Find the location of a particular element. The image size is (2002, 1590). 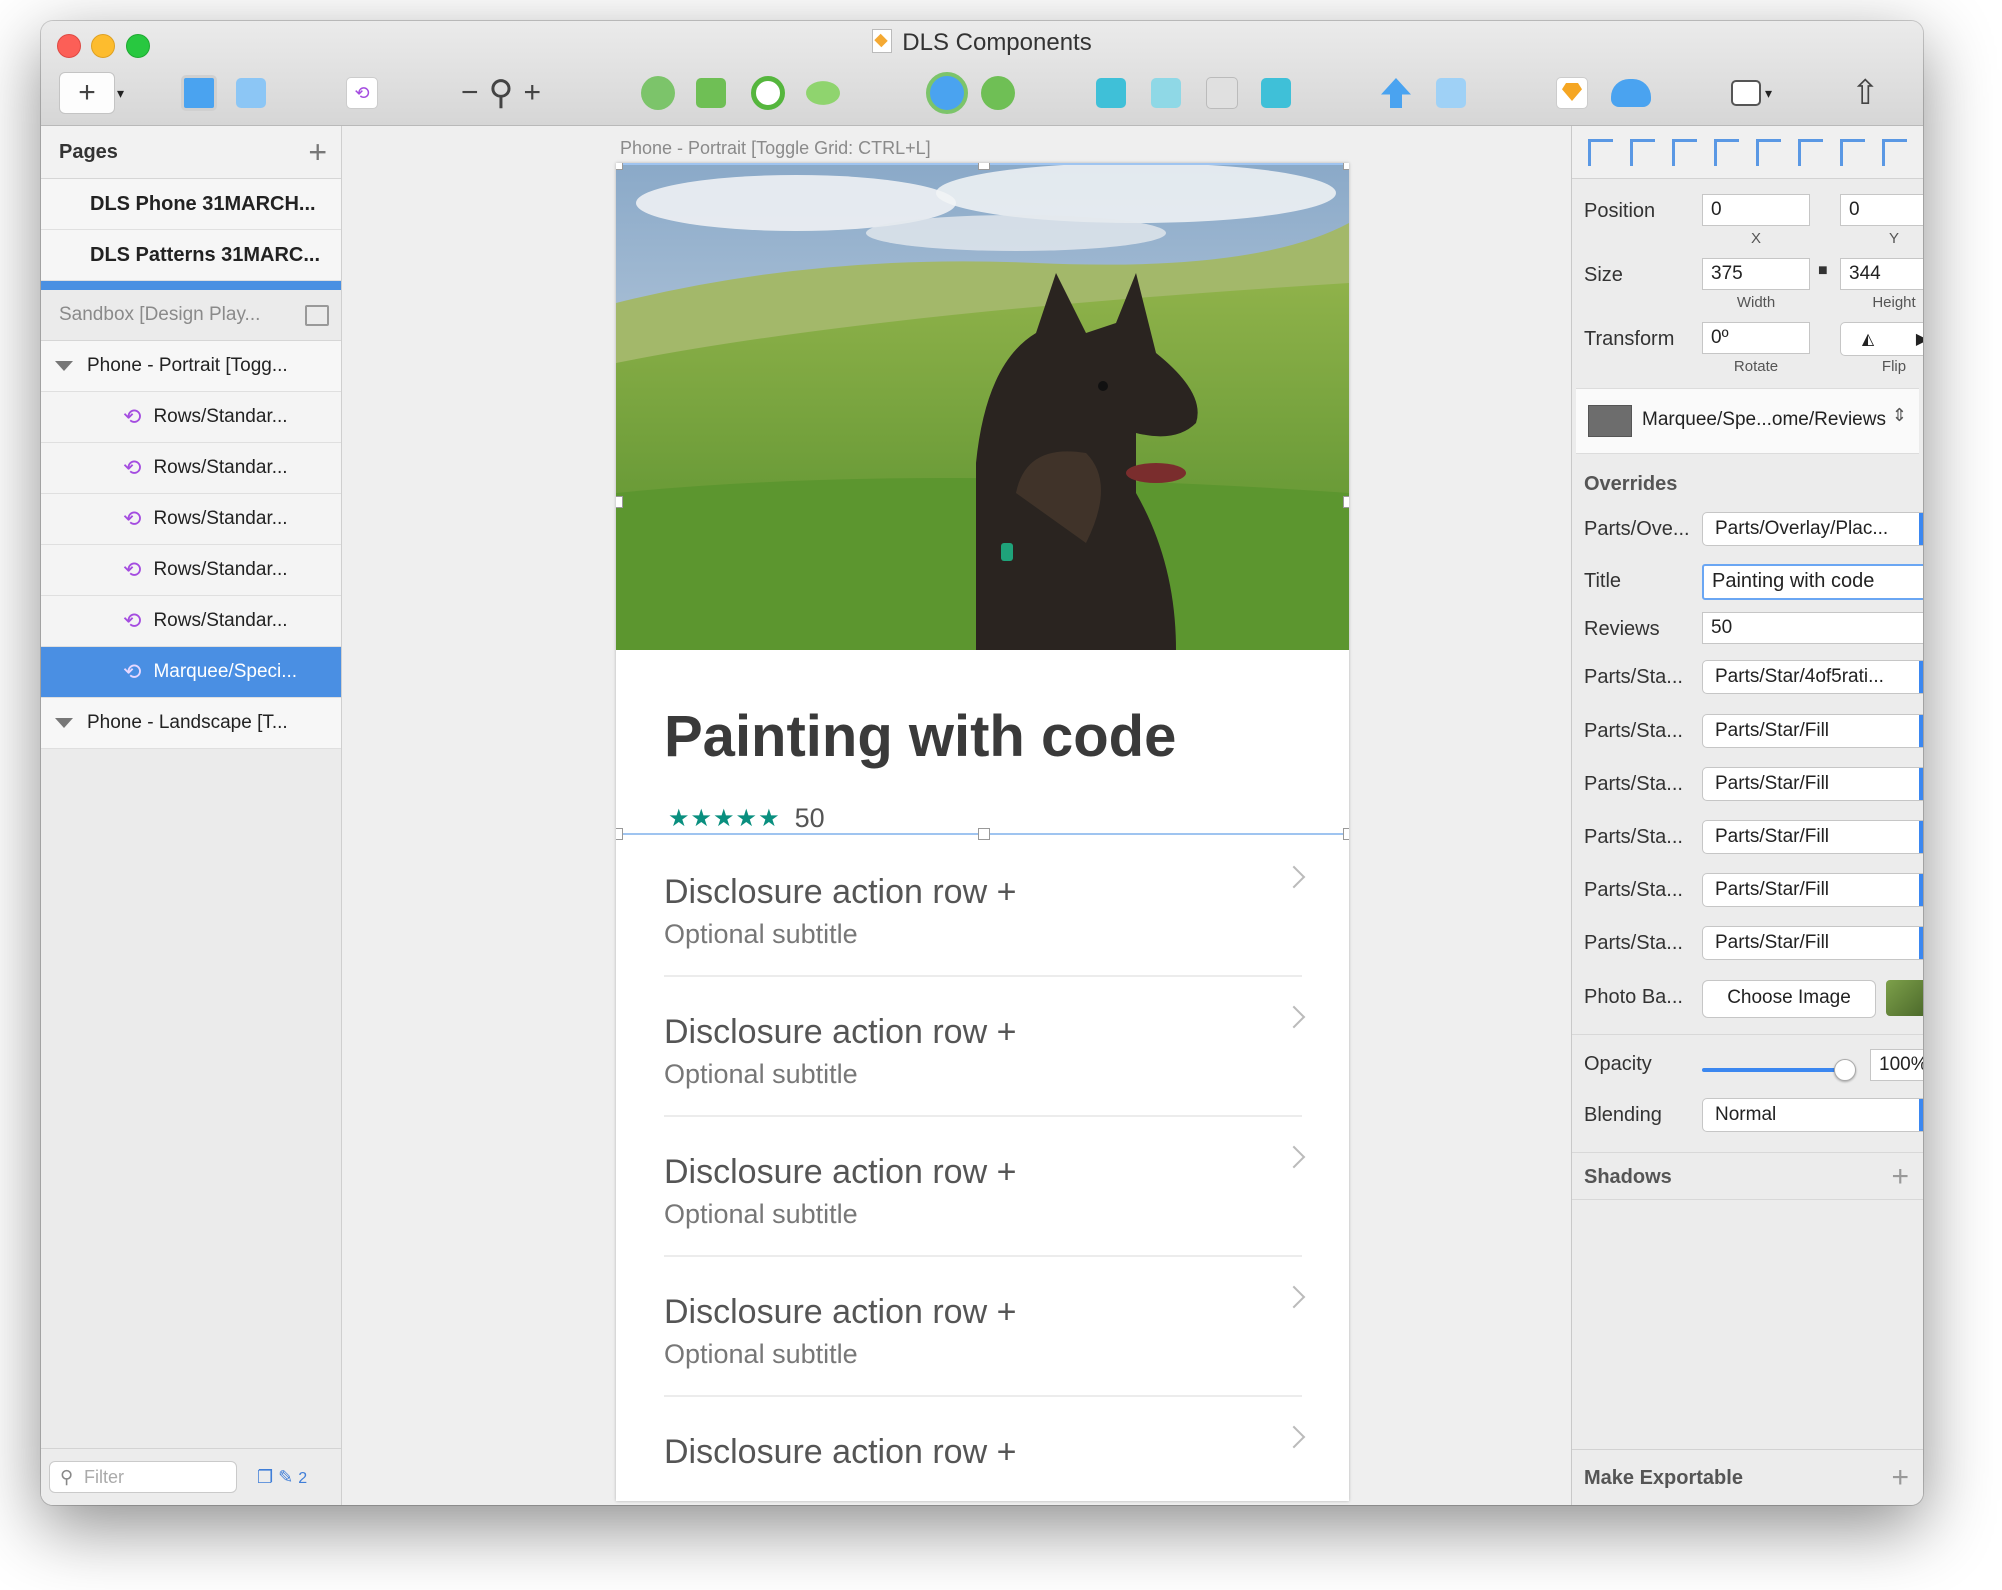

union-button is located at coordinates (1111, 93).